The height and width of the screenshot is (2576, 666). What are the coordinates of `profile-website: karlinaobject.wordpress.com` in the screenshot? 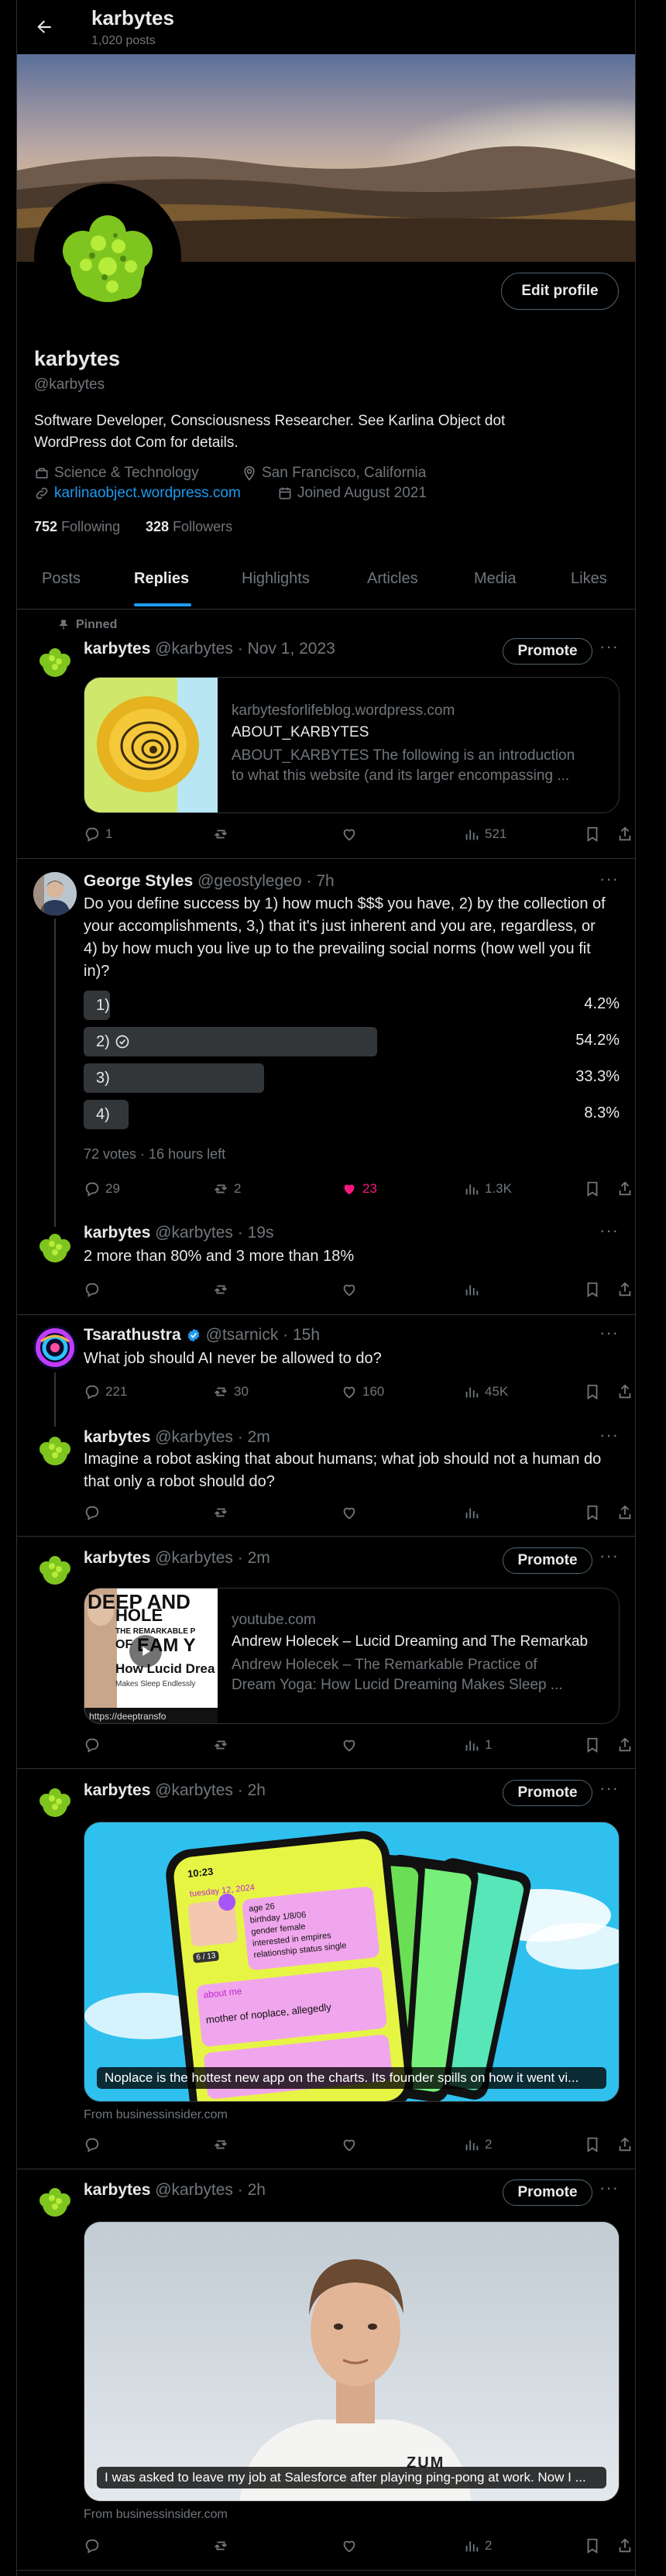 It's located at (137, 493).